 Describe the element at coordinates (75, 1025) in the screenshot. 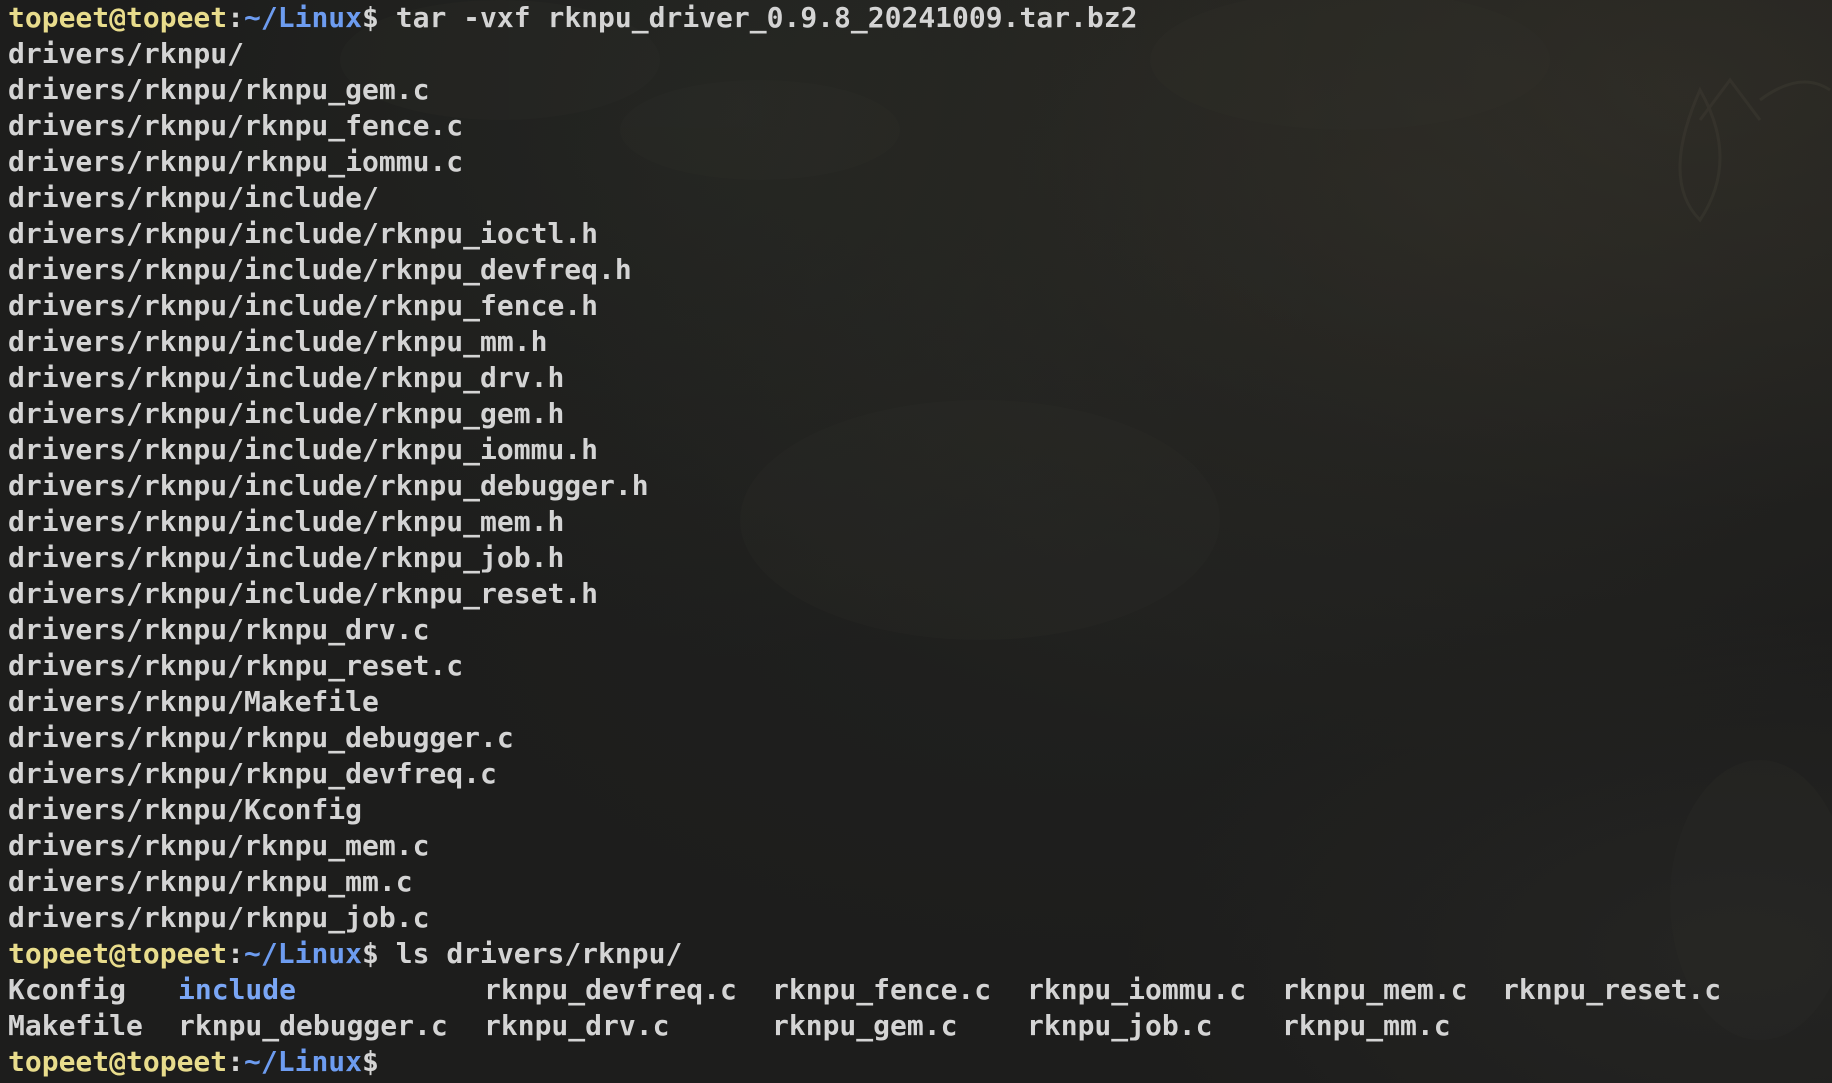

I see `ls-entry-file: Makefile` at that location.